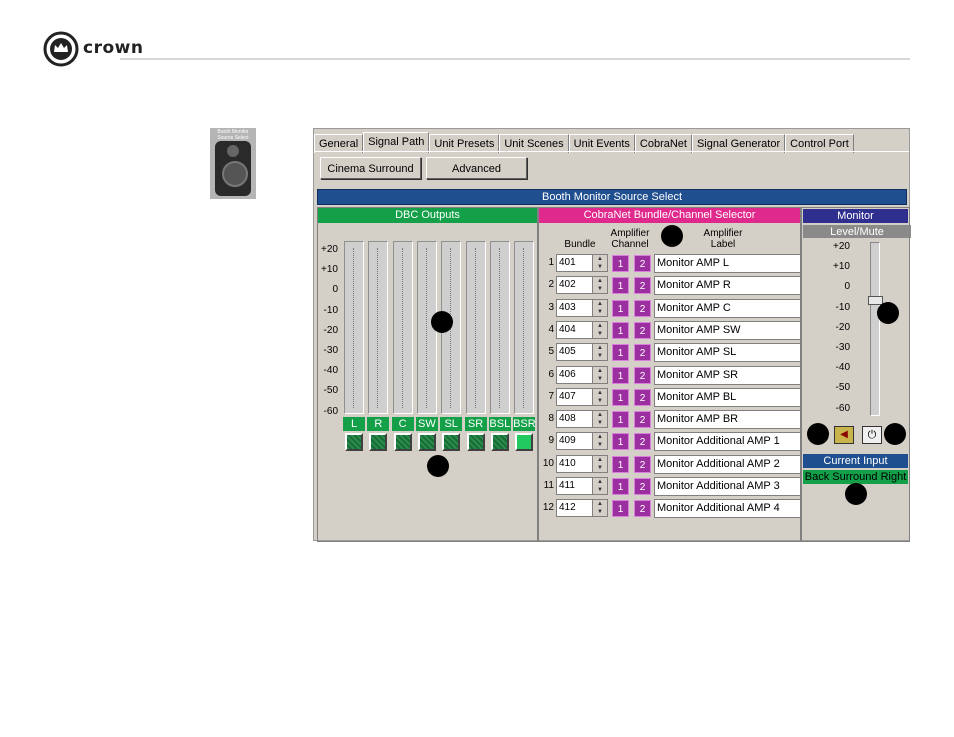  What do you see at coordinates (727, 308) in the screenshot?
I see `amplifier-label-field: Monitor AMP C` at bounding box center [727, 308].